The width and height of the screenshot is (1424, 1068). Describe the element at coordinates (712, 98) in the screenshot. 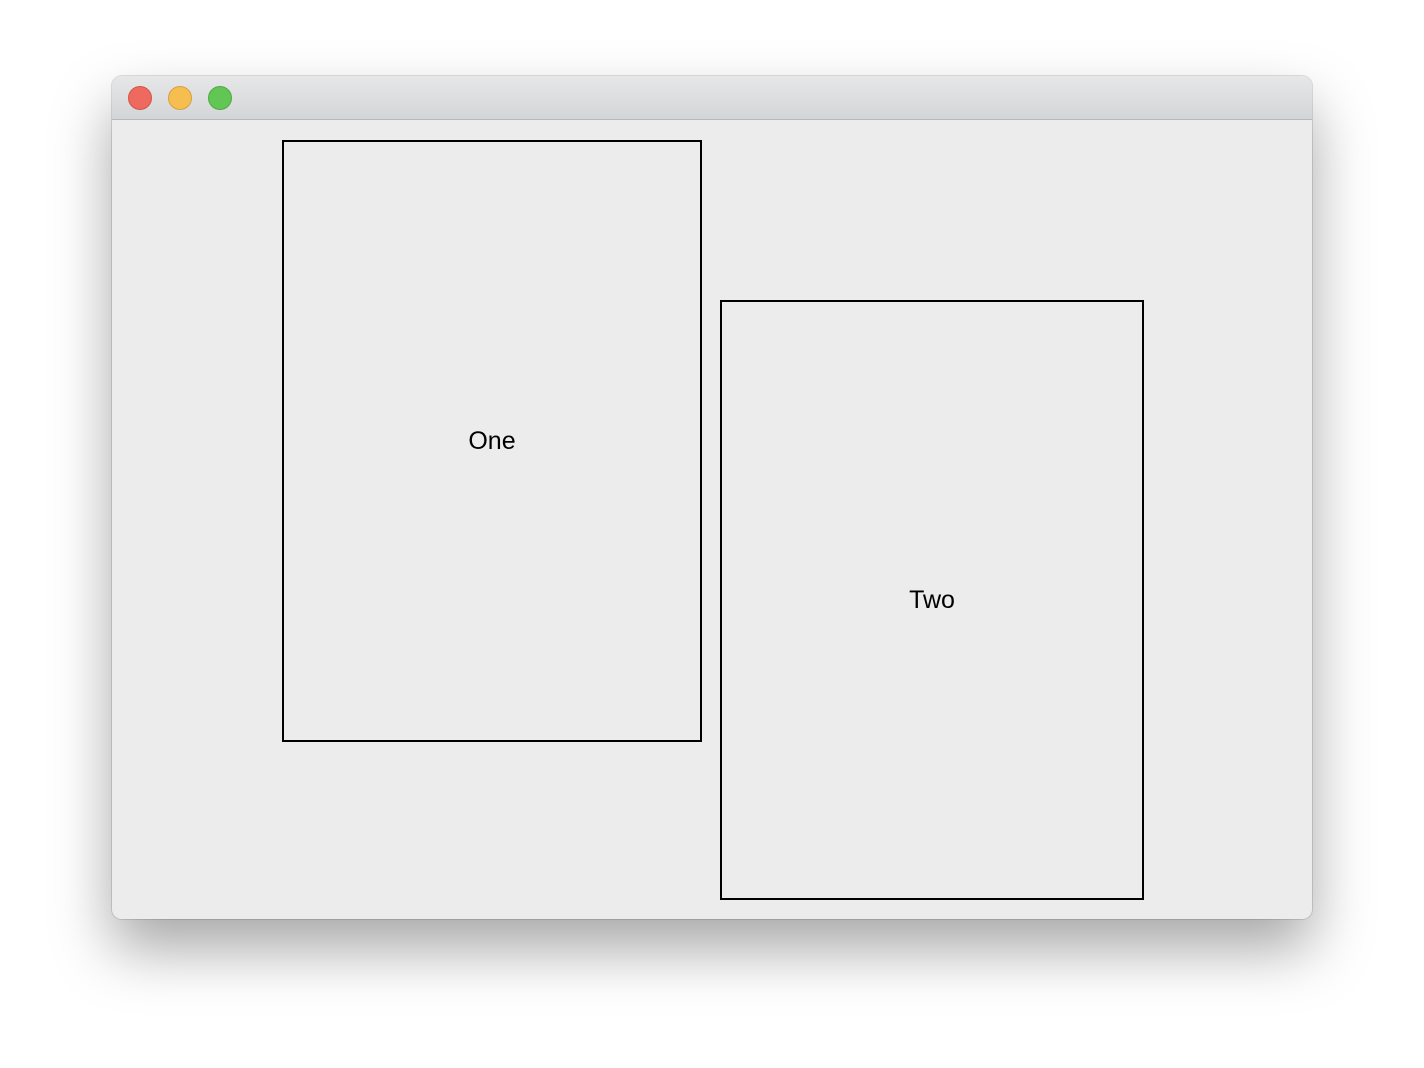

I see `title-bar` at that location.